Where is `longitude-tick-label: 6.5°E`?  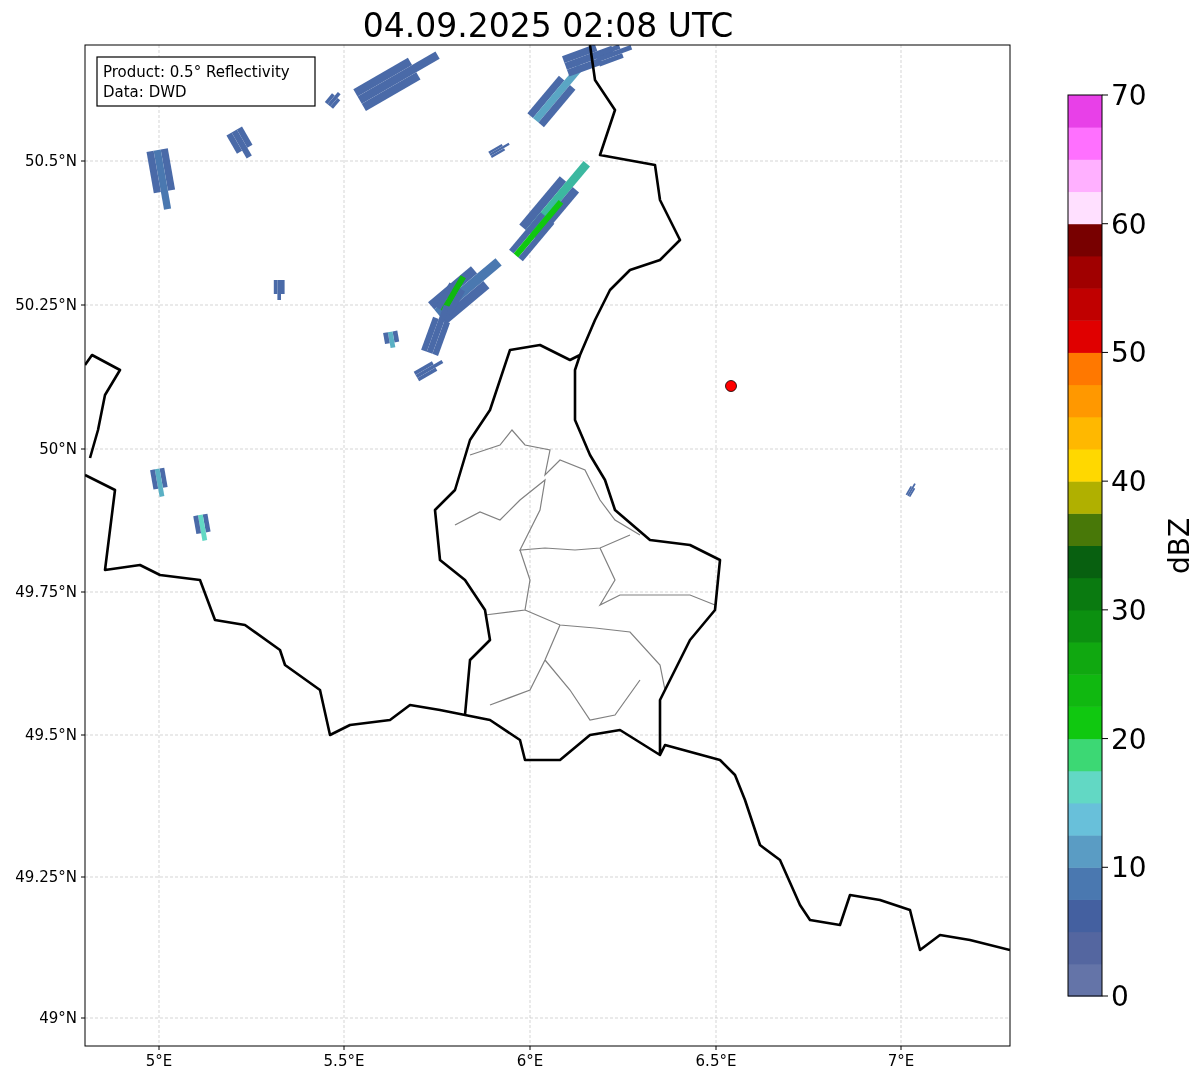
longitude-tick-label: 6.5°E is located at coordinates (716, 1061).